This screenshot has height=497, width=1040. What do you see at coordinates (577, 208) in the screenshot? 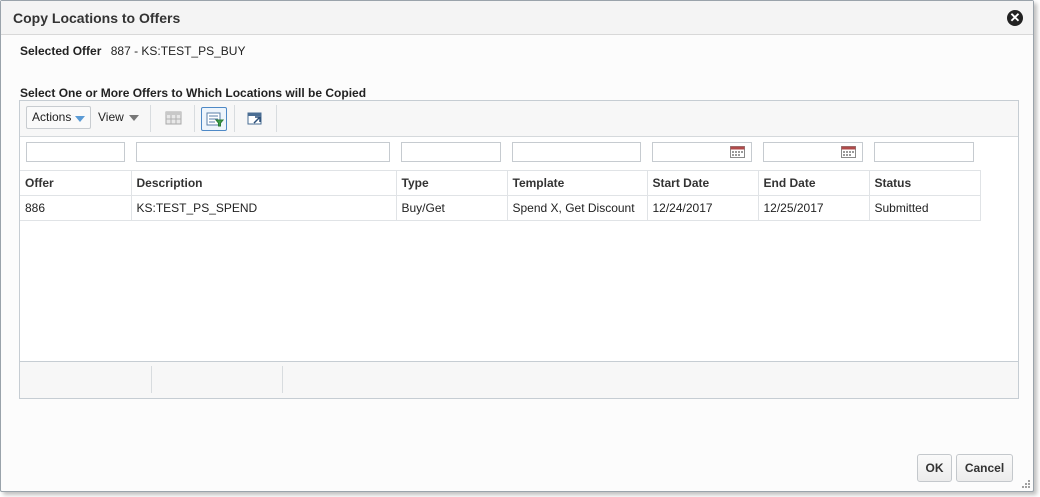
I see `cell-template: Spend X, Get Discount` at bounding box center [577, 208].